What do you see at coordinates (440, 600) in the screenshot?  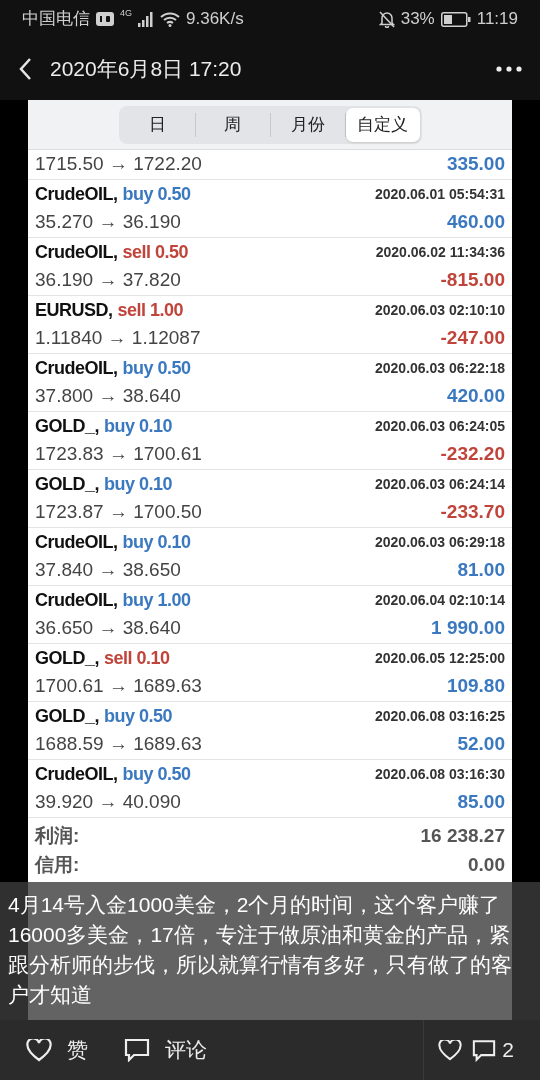 I see `trade-time: 2020.06.04 02:10:14` at bounding box center [440, 600].